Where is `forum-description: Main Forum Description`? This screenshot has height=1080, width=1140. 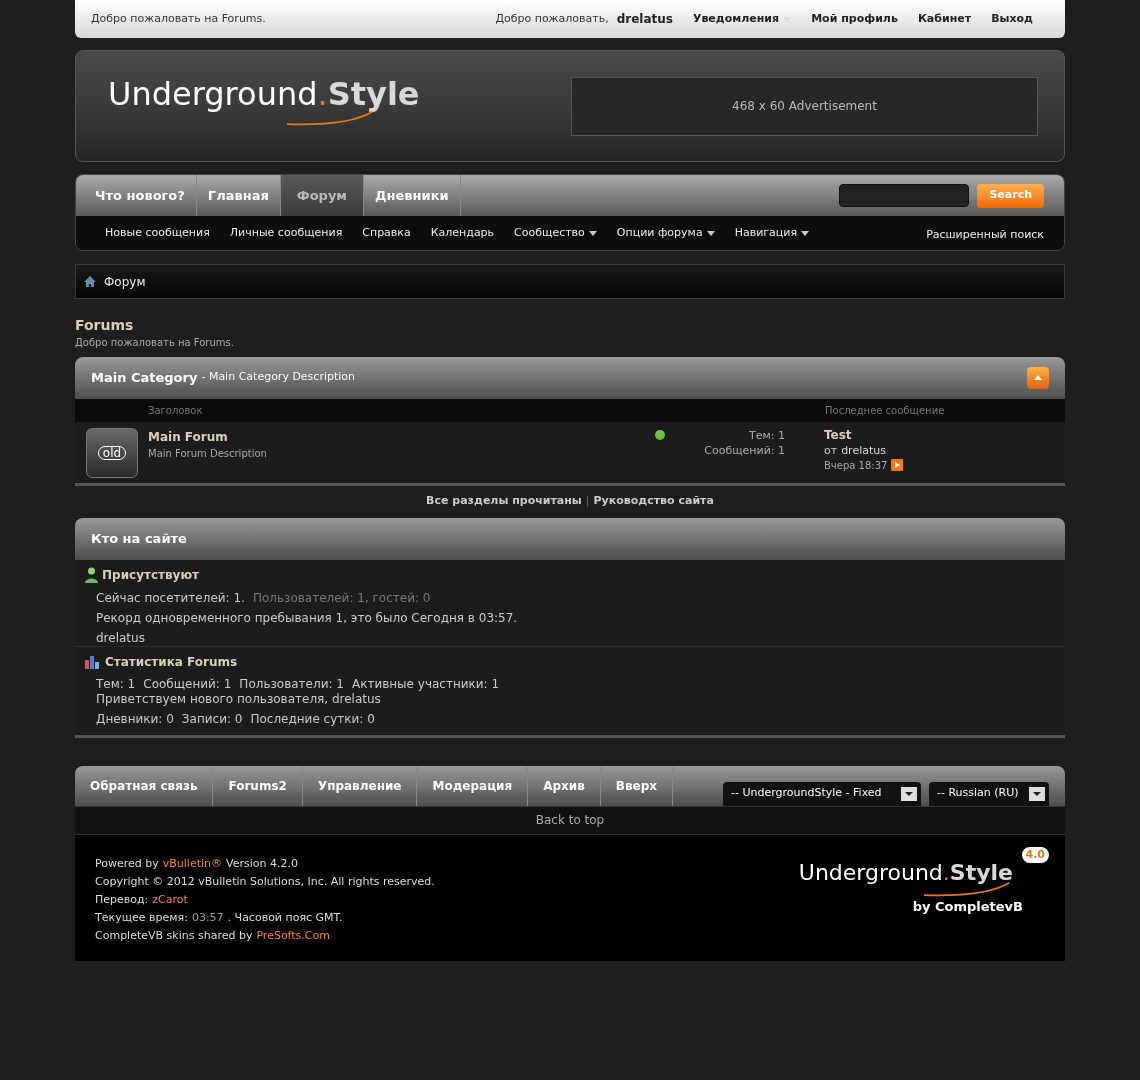
forum-description: Main Forum Description is located at coordinates (207, 453).